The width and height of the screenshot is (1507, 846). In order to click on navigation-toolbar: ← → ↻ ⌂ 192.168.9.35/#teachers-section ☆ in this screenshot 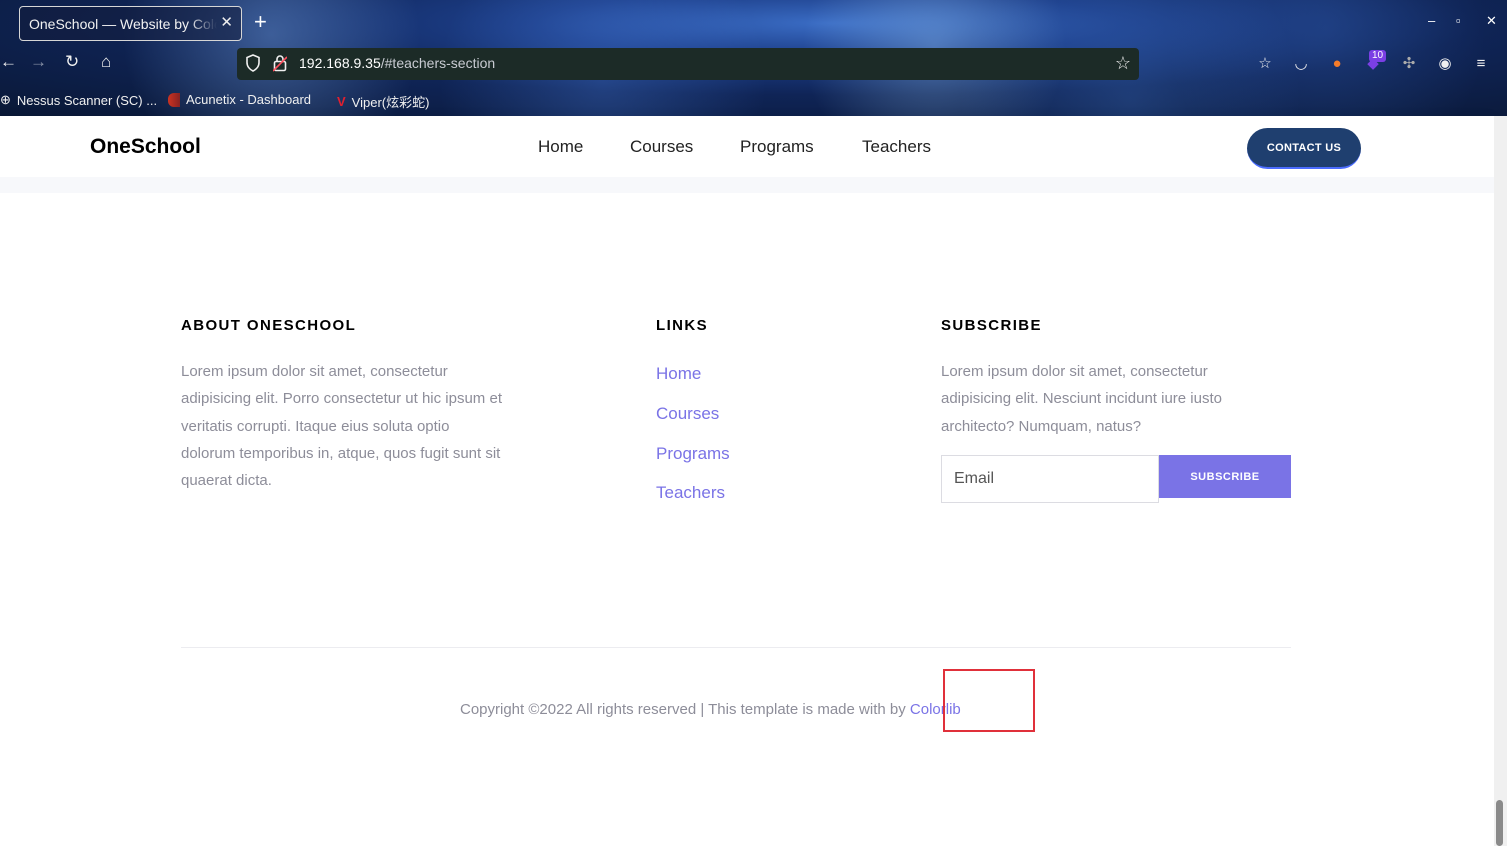, I will do `click(753, 64)`.